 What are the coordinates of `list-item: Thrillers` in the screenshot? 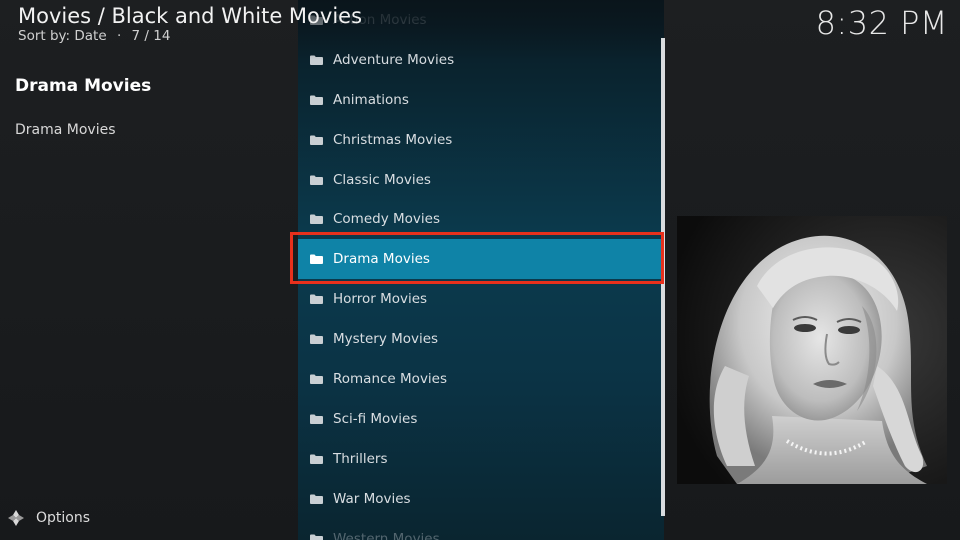 It's located at (481, 459).